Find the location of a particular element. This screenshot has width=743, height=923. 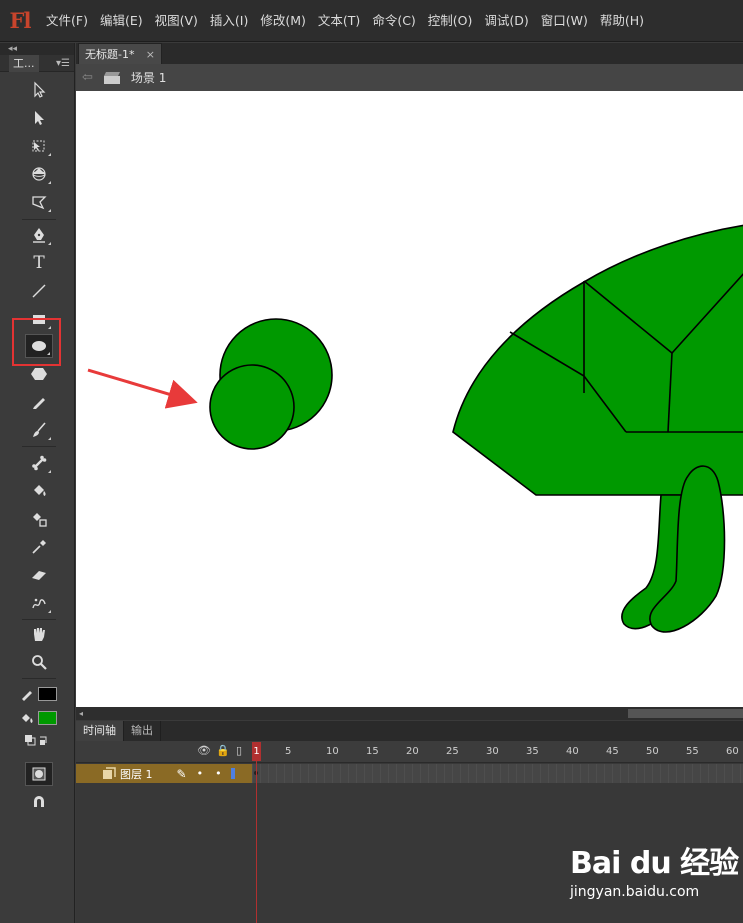

panel-collapse-icon: ◂◂ is located at coordinates (37, 49).